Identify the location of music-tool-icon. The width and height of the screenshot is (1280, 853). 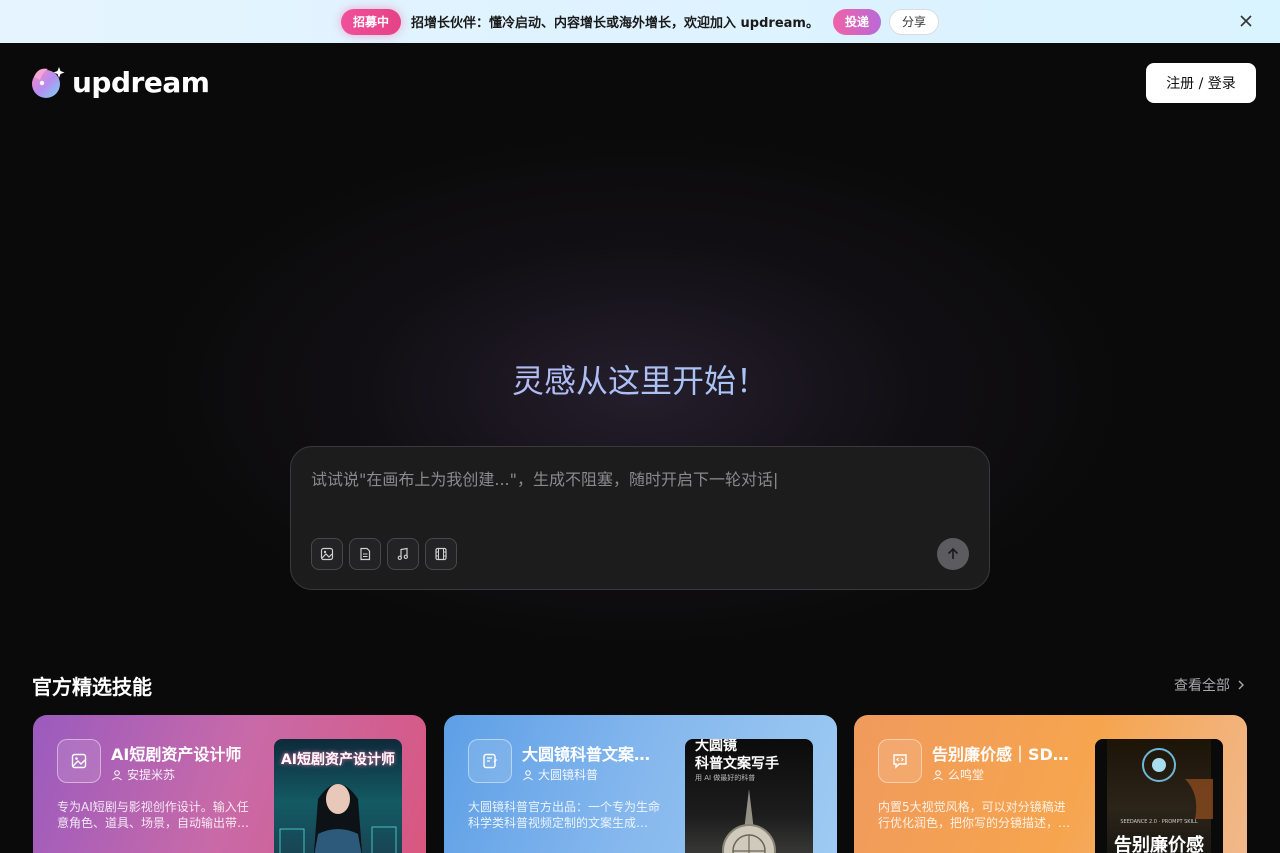
(403, 554).